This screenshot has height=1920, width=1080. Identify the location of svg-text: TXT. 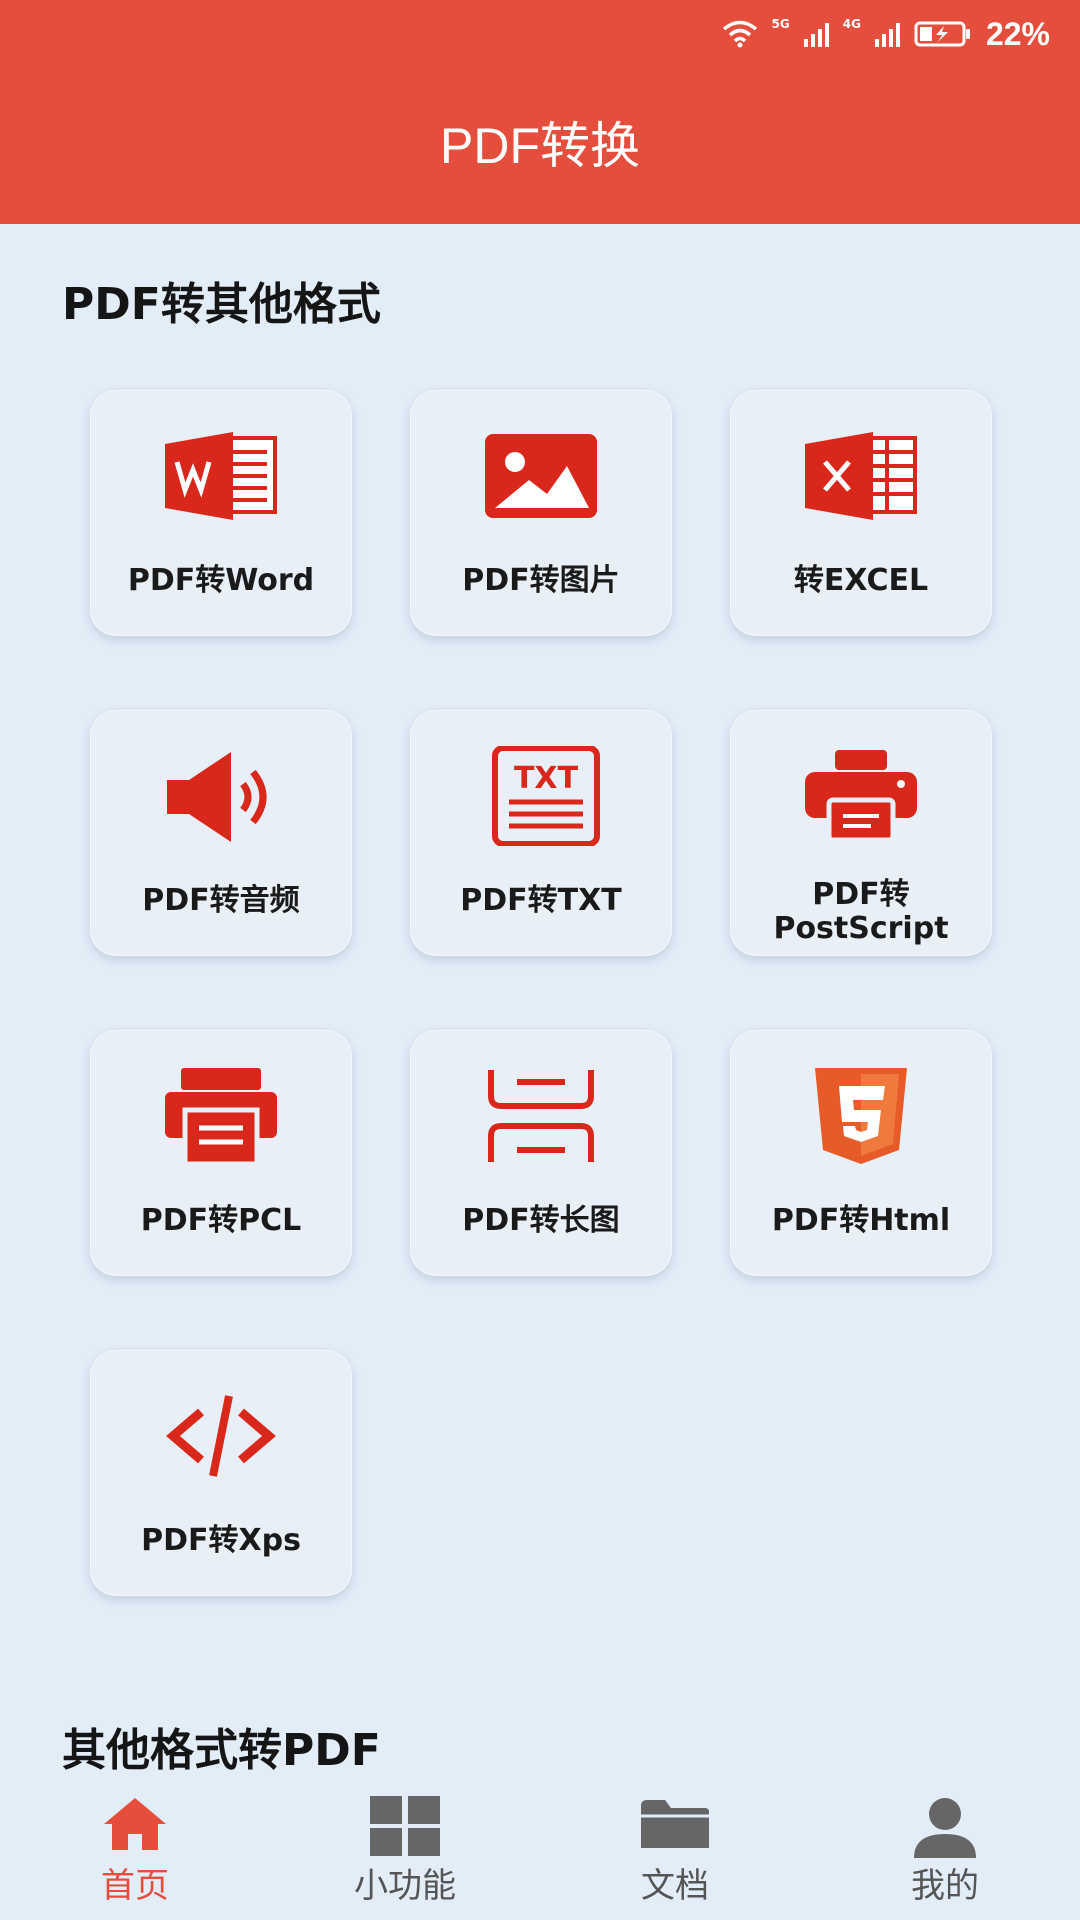
(546, 778).